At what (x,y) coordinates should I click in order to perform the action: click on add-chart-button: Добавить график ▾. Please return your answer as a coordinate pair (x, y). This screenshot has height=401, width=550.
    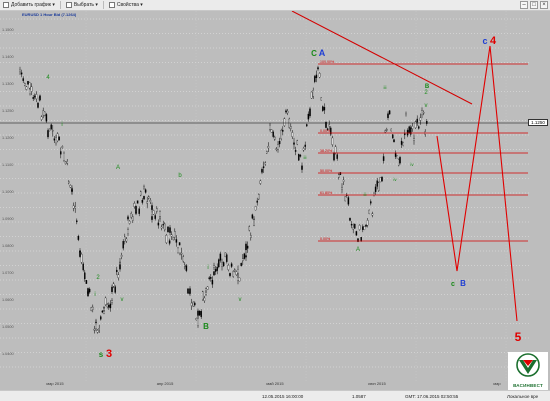
    Looking at the image, I should click on (29, 5).